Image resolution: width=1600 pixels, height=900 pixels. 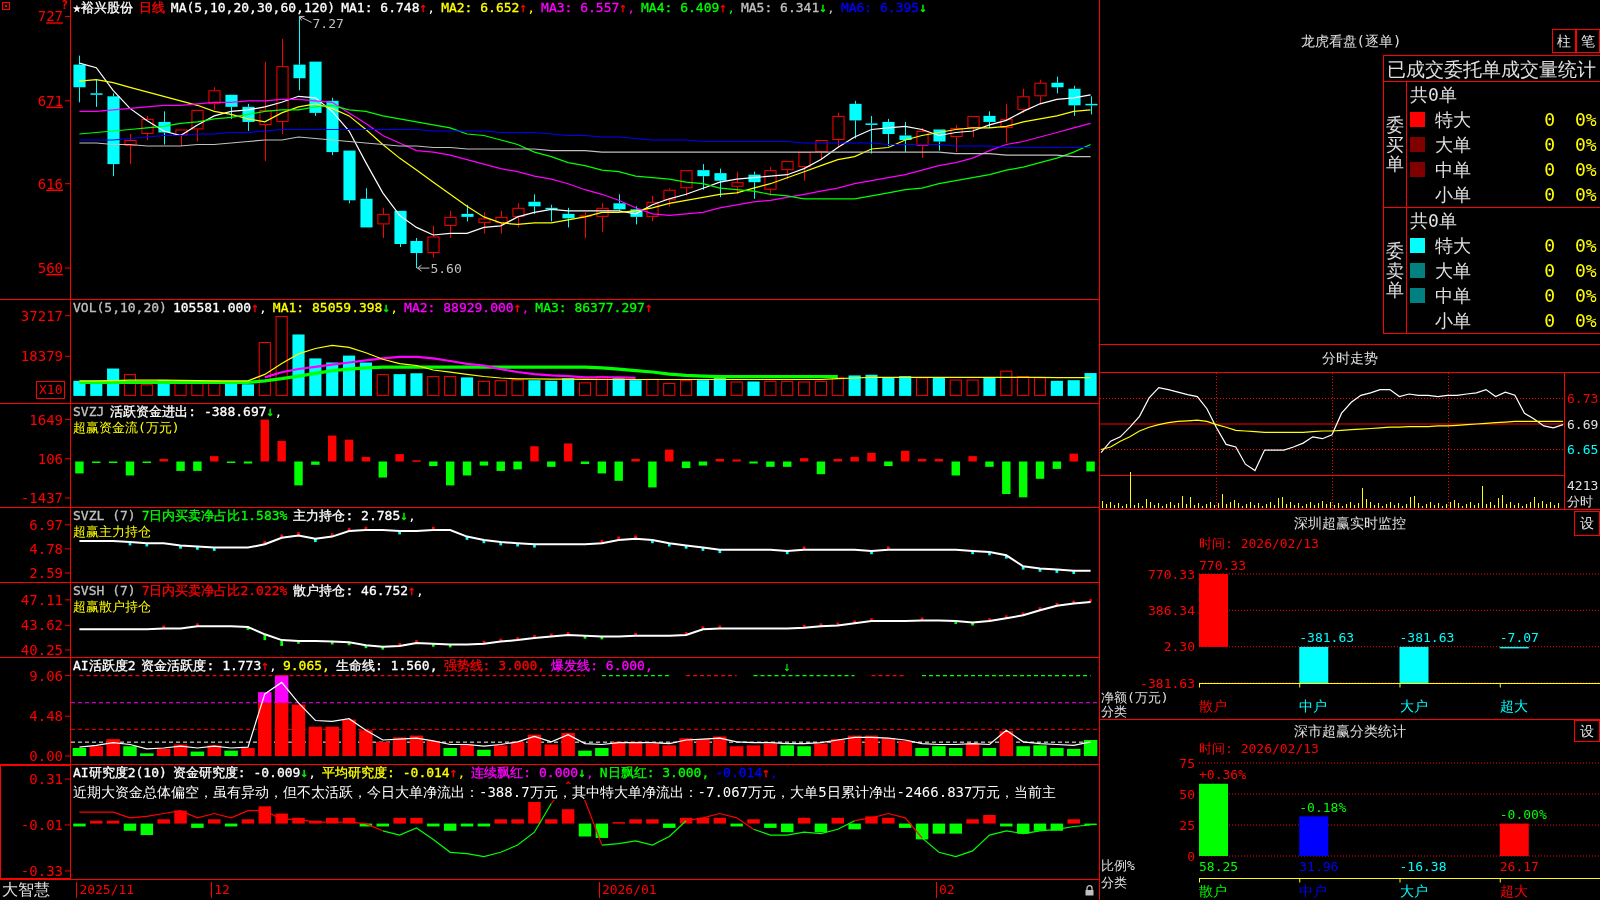 I want to click on legend-text: SVZL (7), so click(x=104, y=516).